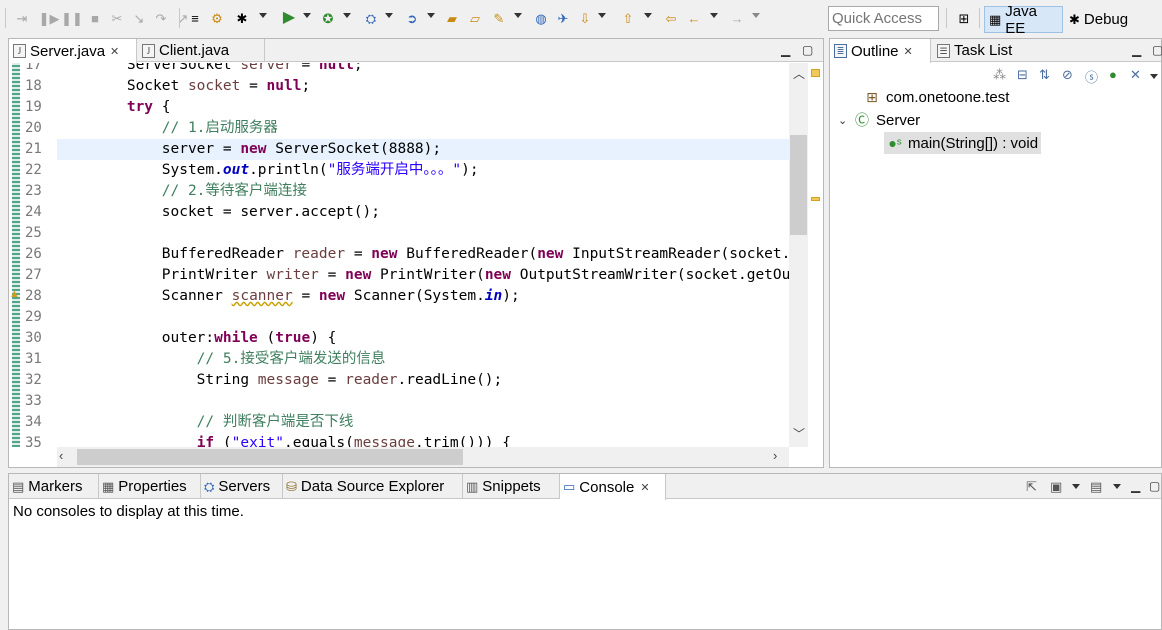 The width and height of the screenshot is (1162, 630). Describe the element at coordinates (671, 18) in the screenshot. I see `last-edit-location-icon: ⇦` at that location.